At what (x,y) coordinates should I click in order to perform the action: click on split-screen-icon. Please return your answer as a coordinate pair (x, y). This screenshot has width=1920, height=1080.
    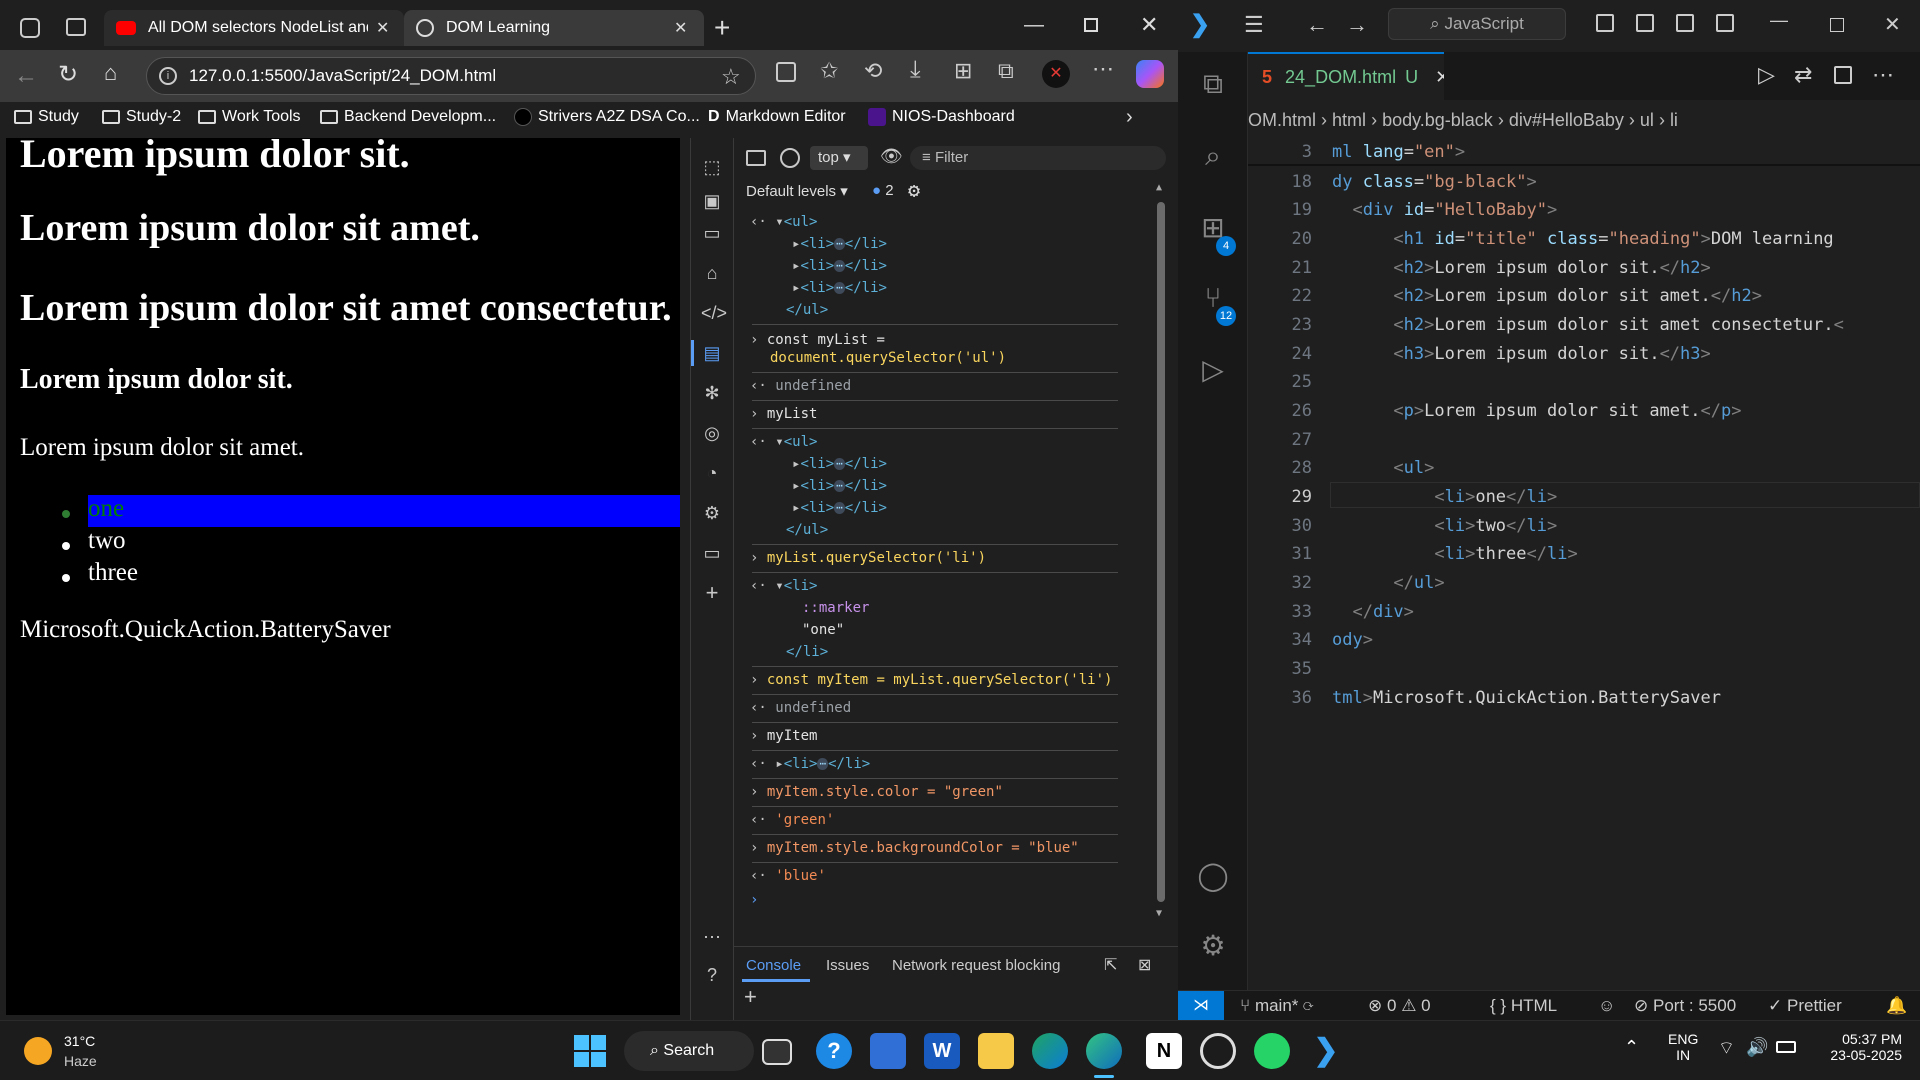
    Looking at the image, I should click on (786, 72).